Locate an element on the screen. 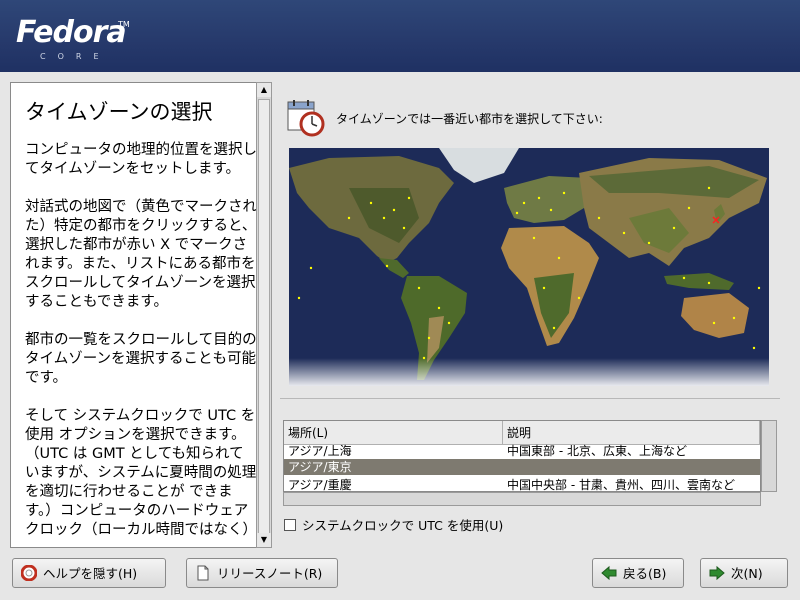 This screenshot has height=600, width=800. utc-checkbox-label: システムクロックで UTC を使用(U) is located at coordinates (402, 525).